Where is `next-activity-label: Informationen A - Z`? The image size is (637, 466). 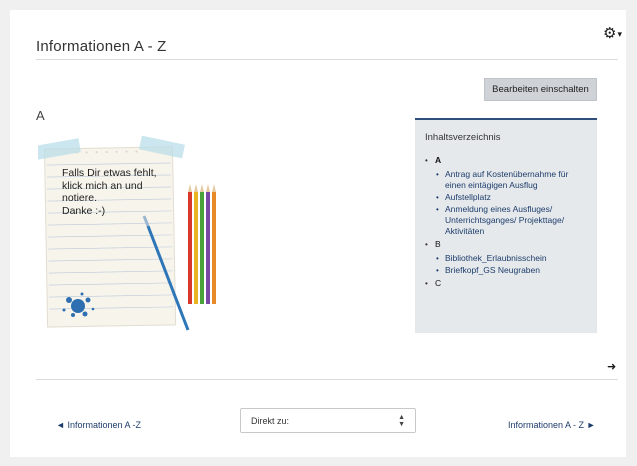 next-activity-label: Informationen A - Z is located at coordinates (546, 425).